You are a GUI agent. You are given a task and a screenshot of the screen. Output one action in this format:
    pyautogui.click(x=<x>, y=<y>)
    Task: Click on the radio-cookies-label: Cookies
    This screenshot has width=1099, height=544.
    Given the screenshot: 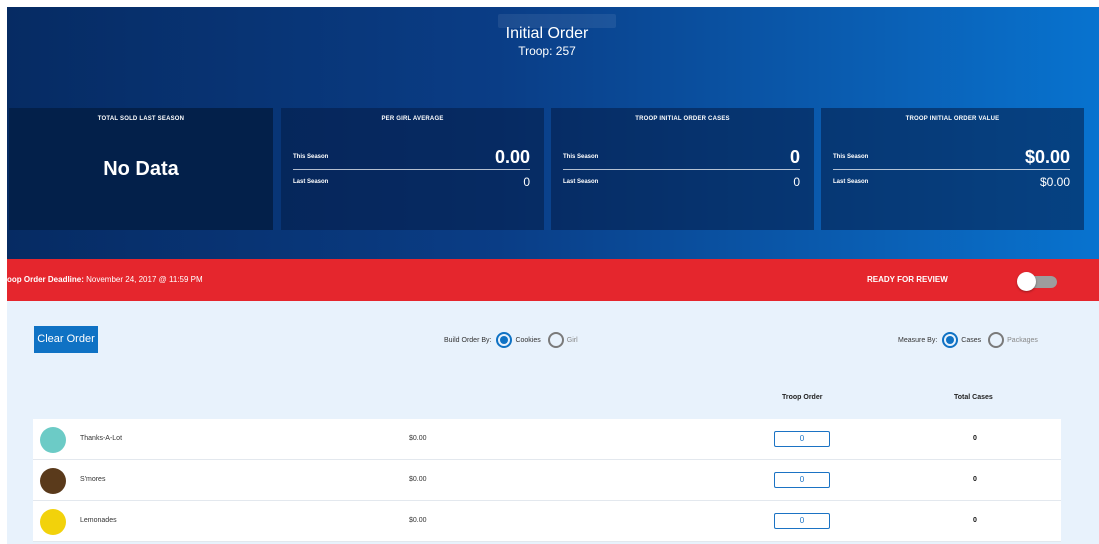 What is the action you would take?
    pyautogui.click(x=527, y=340)
    